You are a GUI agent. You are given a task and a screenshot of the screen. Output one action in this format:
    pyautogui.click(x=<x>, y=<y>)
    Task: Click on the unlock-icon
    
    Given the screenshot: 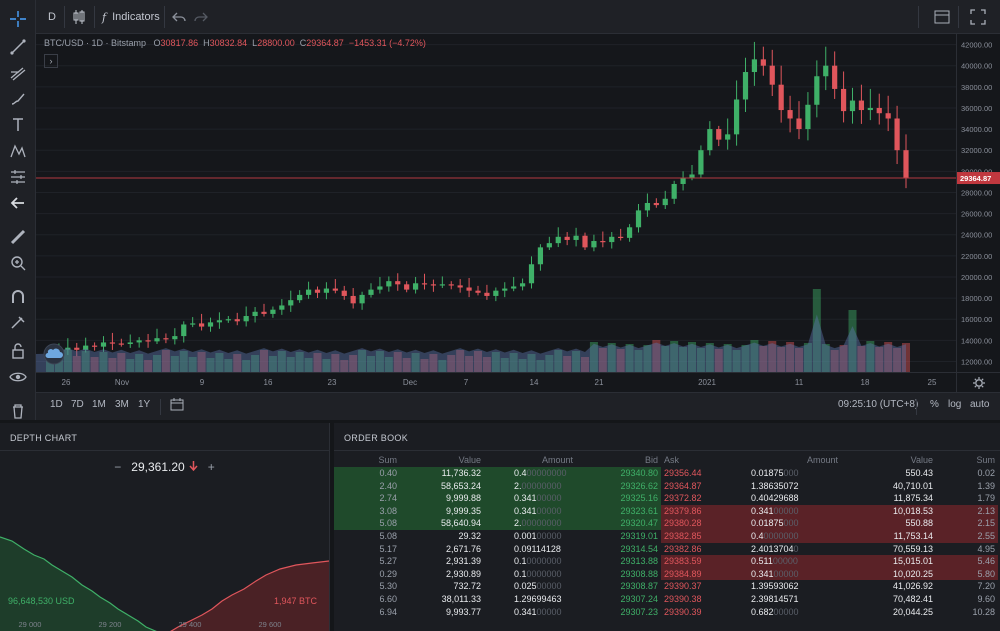 What is the action you would take?
    pyautogui.click(x=18, y=351)
    